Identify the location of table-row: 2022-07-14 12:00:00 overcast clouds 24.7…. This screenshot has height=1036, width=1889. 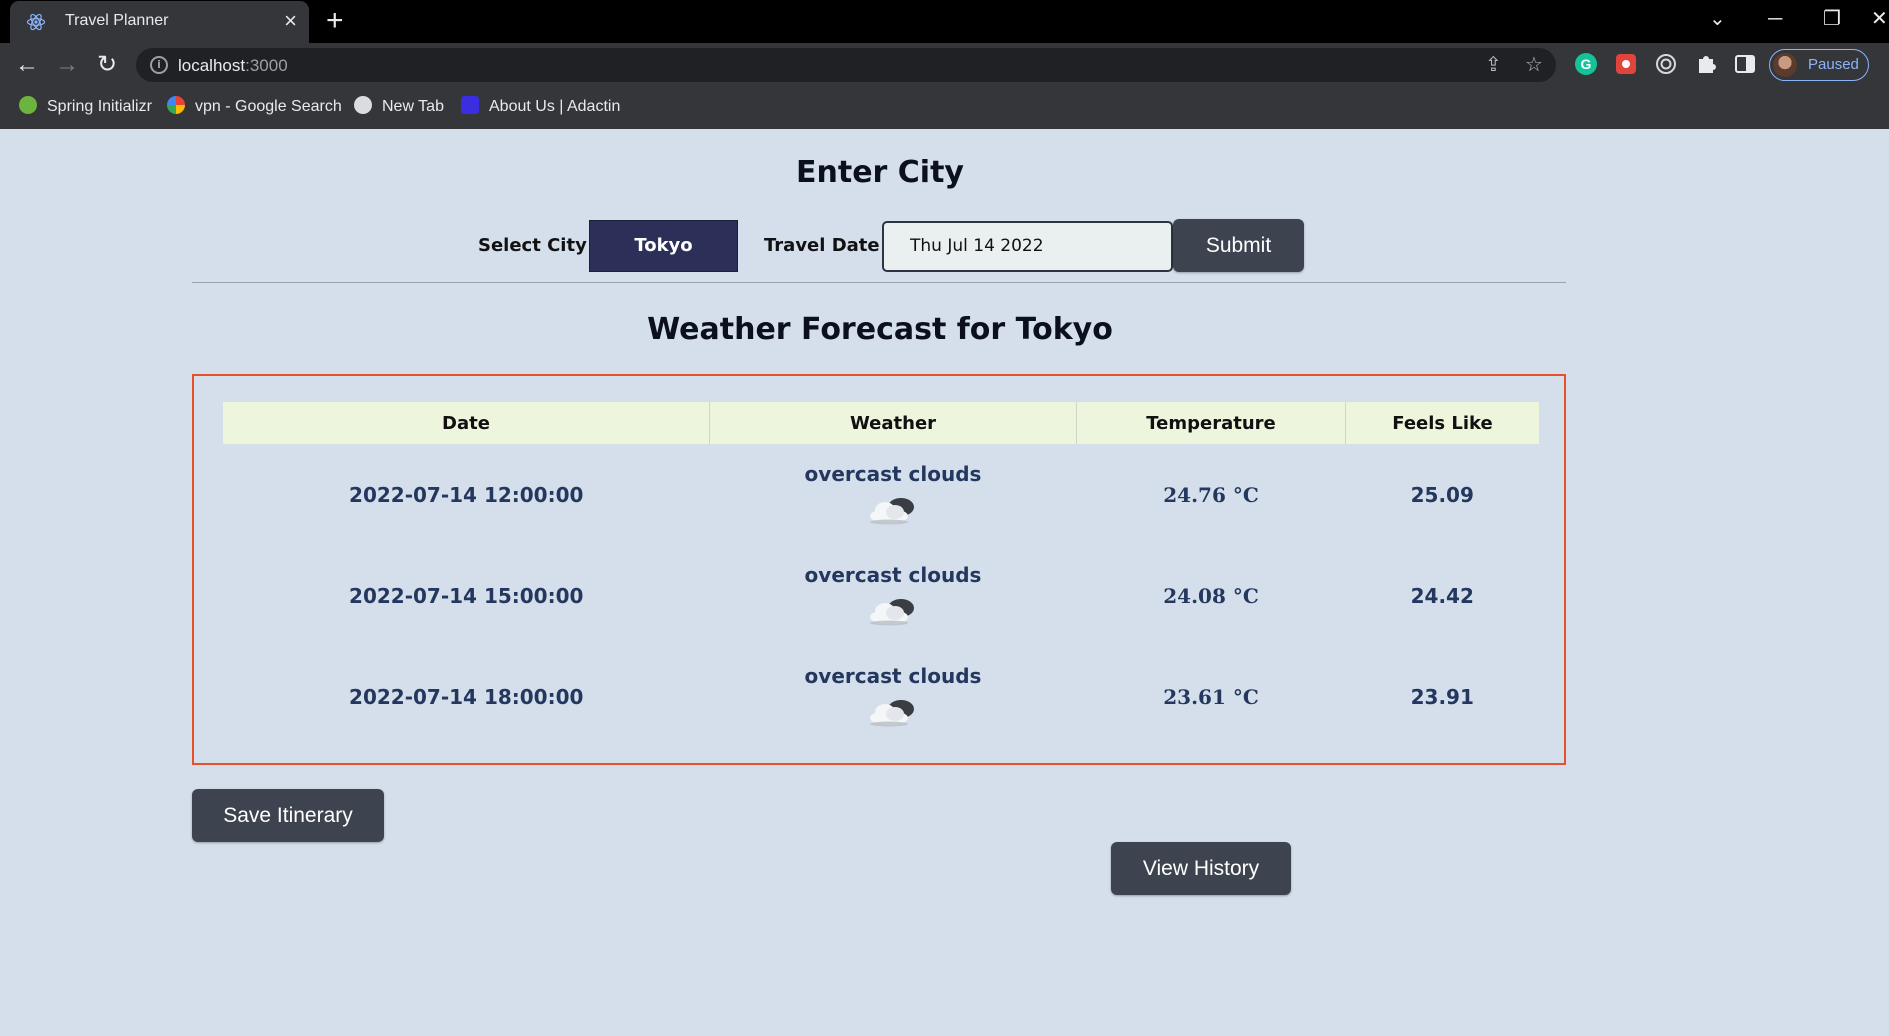
(881, 494).